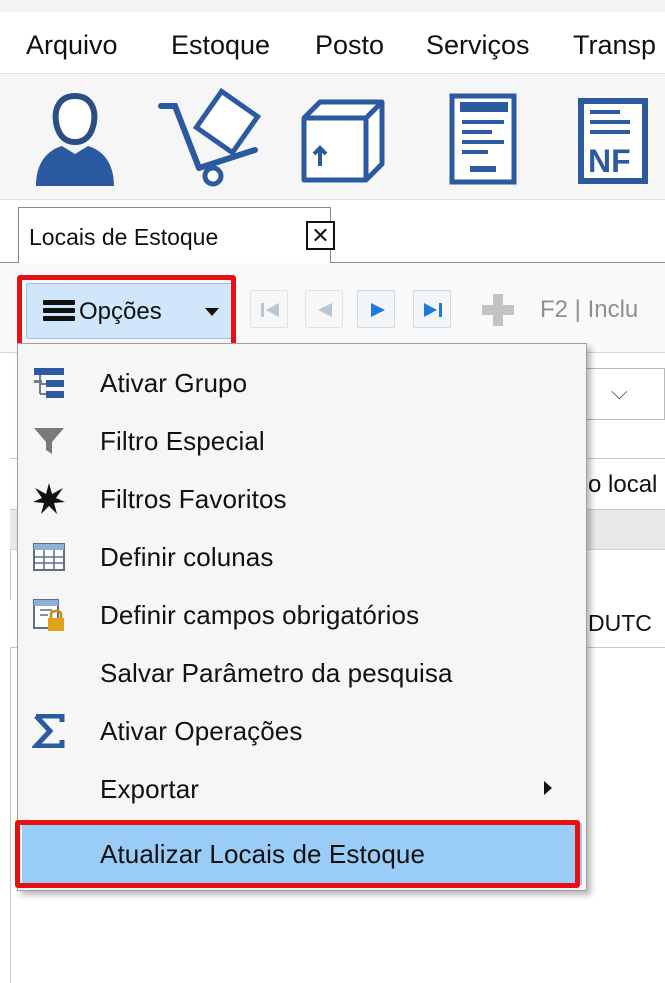  What do you see at coordinates (432, 309) in the screenshot?
I see `last-record-button` at bounding box center [432, 309].